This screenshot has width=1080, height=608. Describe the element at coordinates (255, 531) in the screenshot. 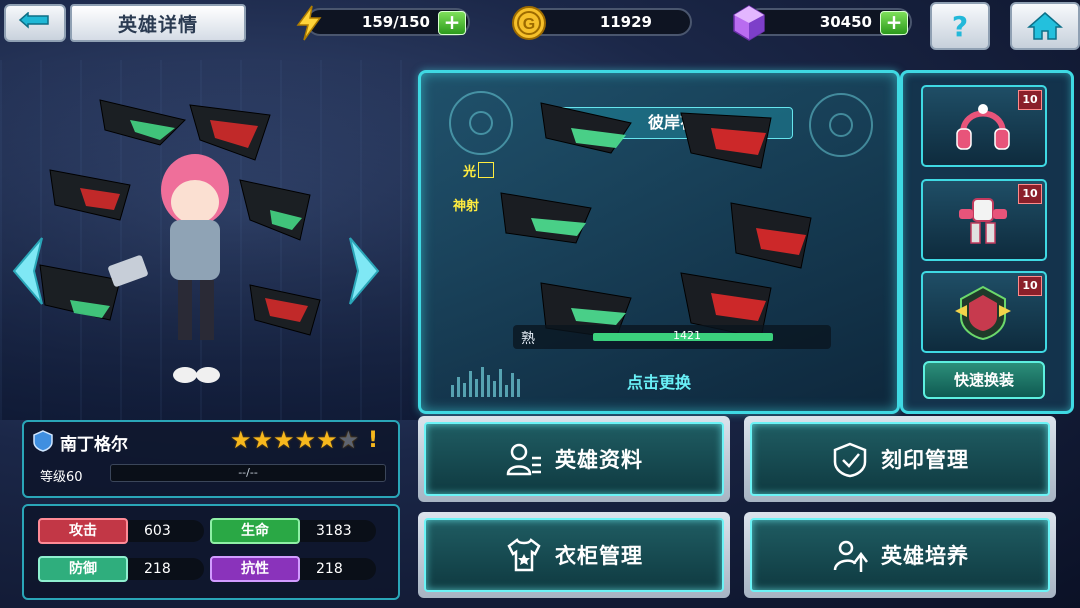

I see `stat-label: 生命` at that location.